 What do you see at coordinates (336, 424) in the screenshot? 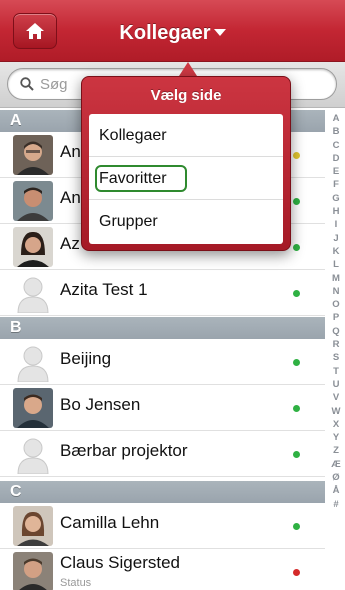
I see `index-letter: X` at bounding box center [336, 424].